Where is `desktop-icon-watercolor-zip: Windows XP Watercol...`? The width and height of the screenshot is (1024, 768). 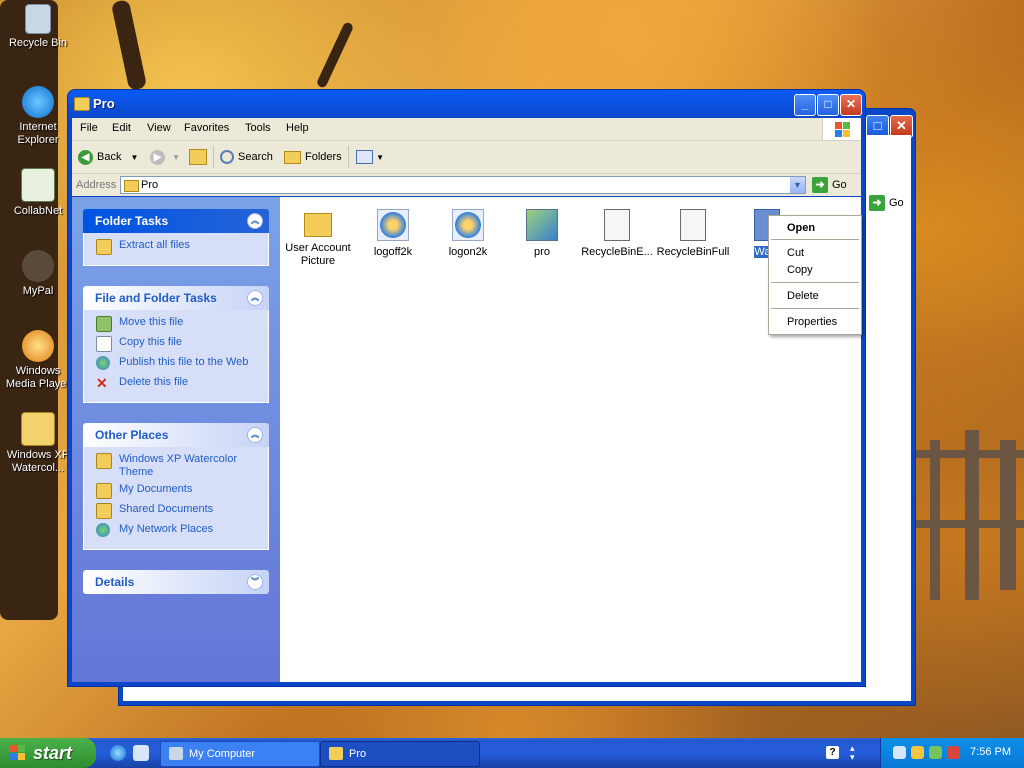 desktop-icon-watercolor-zip: Windows XP Watercol... is located at coordinates (38, 443).